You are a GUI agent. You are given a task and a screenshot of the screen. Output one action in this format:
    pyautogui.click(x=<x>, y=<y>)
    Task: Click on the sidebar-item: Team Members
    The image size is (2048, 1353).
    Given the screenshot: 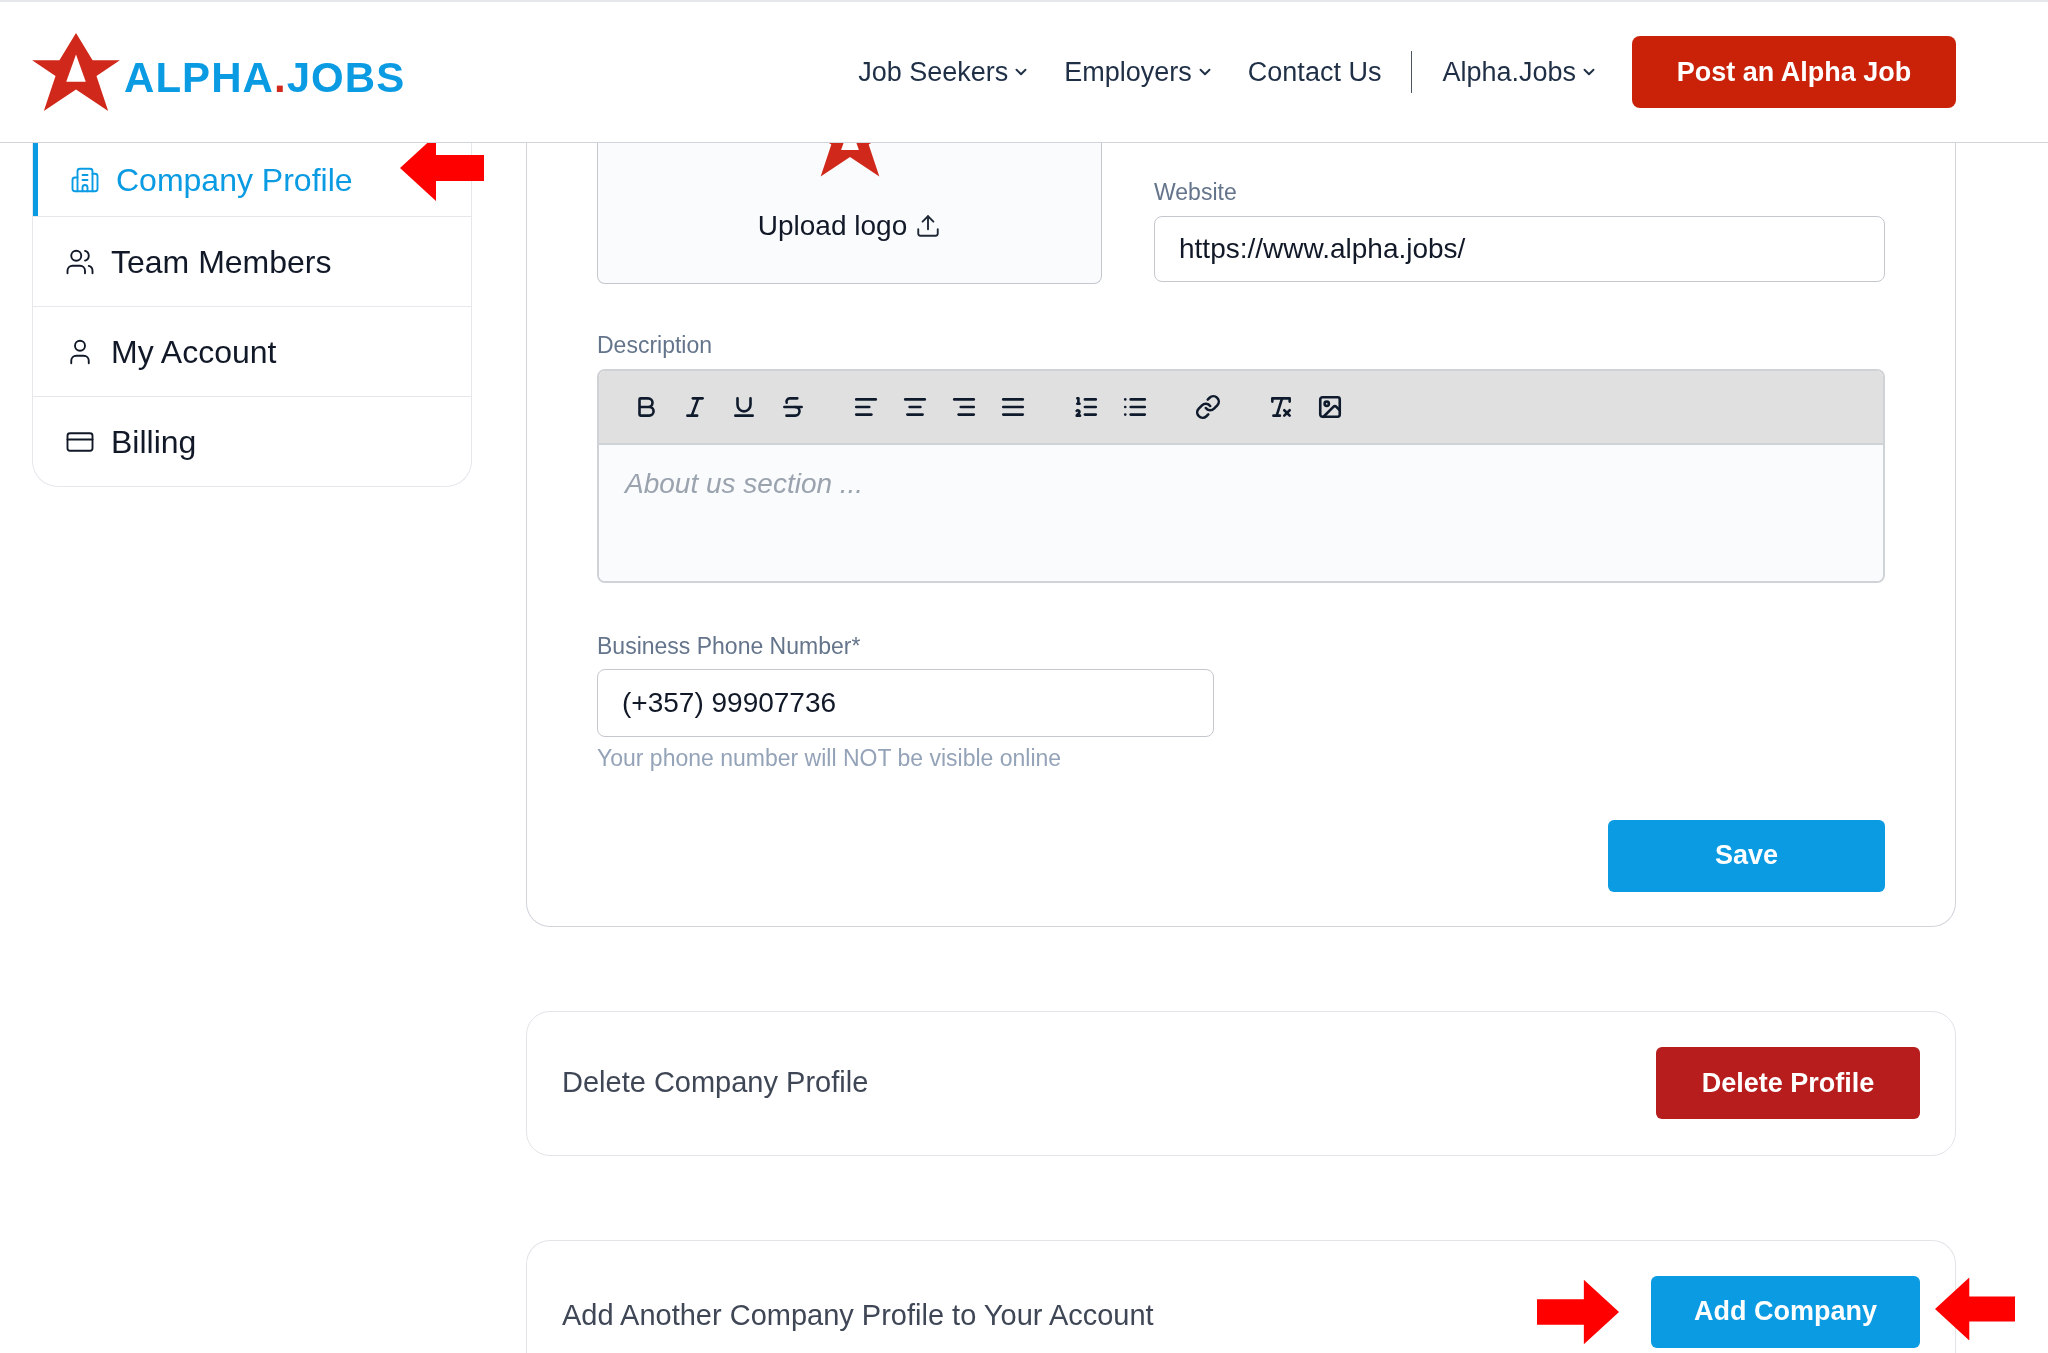 What is the action you would take?
    pyautogui.click(x=252, y=261)
    